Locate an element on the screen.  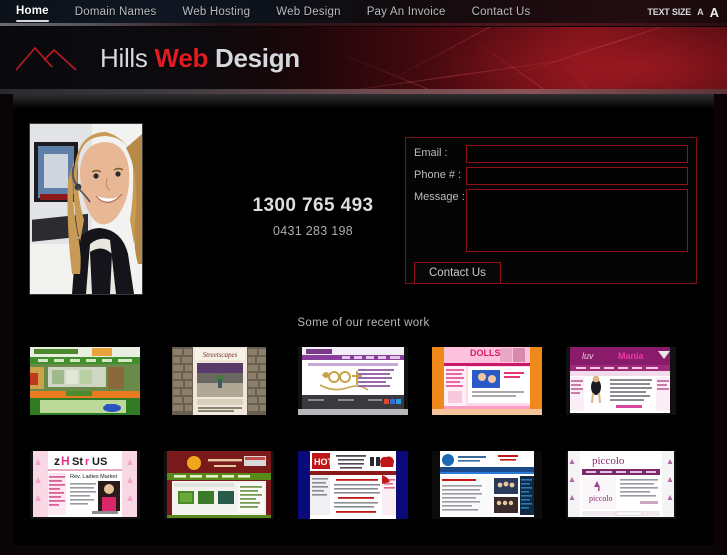
phone-row: Phone # : is located at coordinates (551, 176).